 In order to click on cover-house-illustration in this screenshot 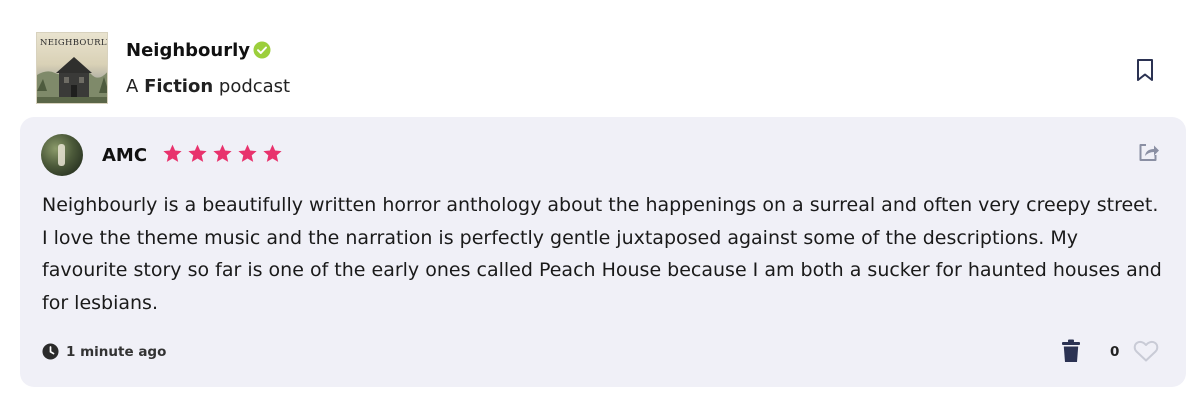, I will do `click(72, 80)`.